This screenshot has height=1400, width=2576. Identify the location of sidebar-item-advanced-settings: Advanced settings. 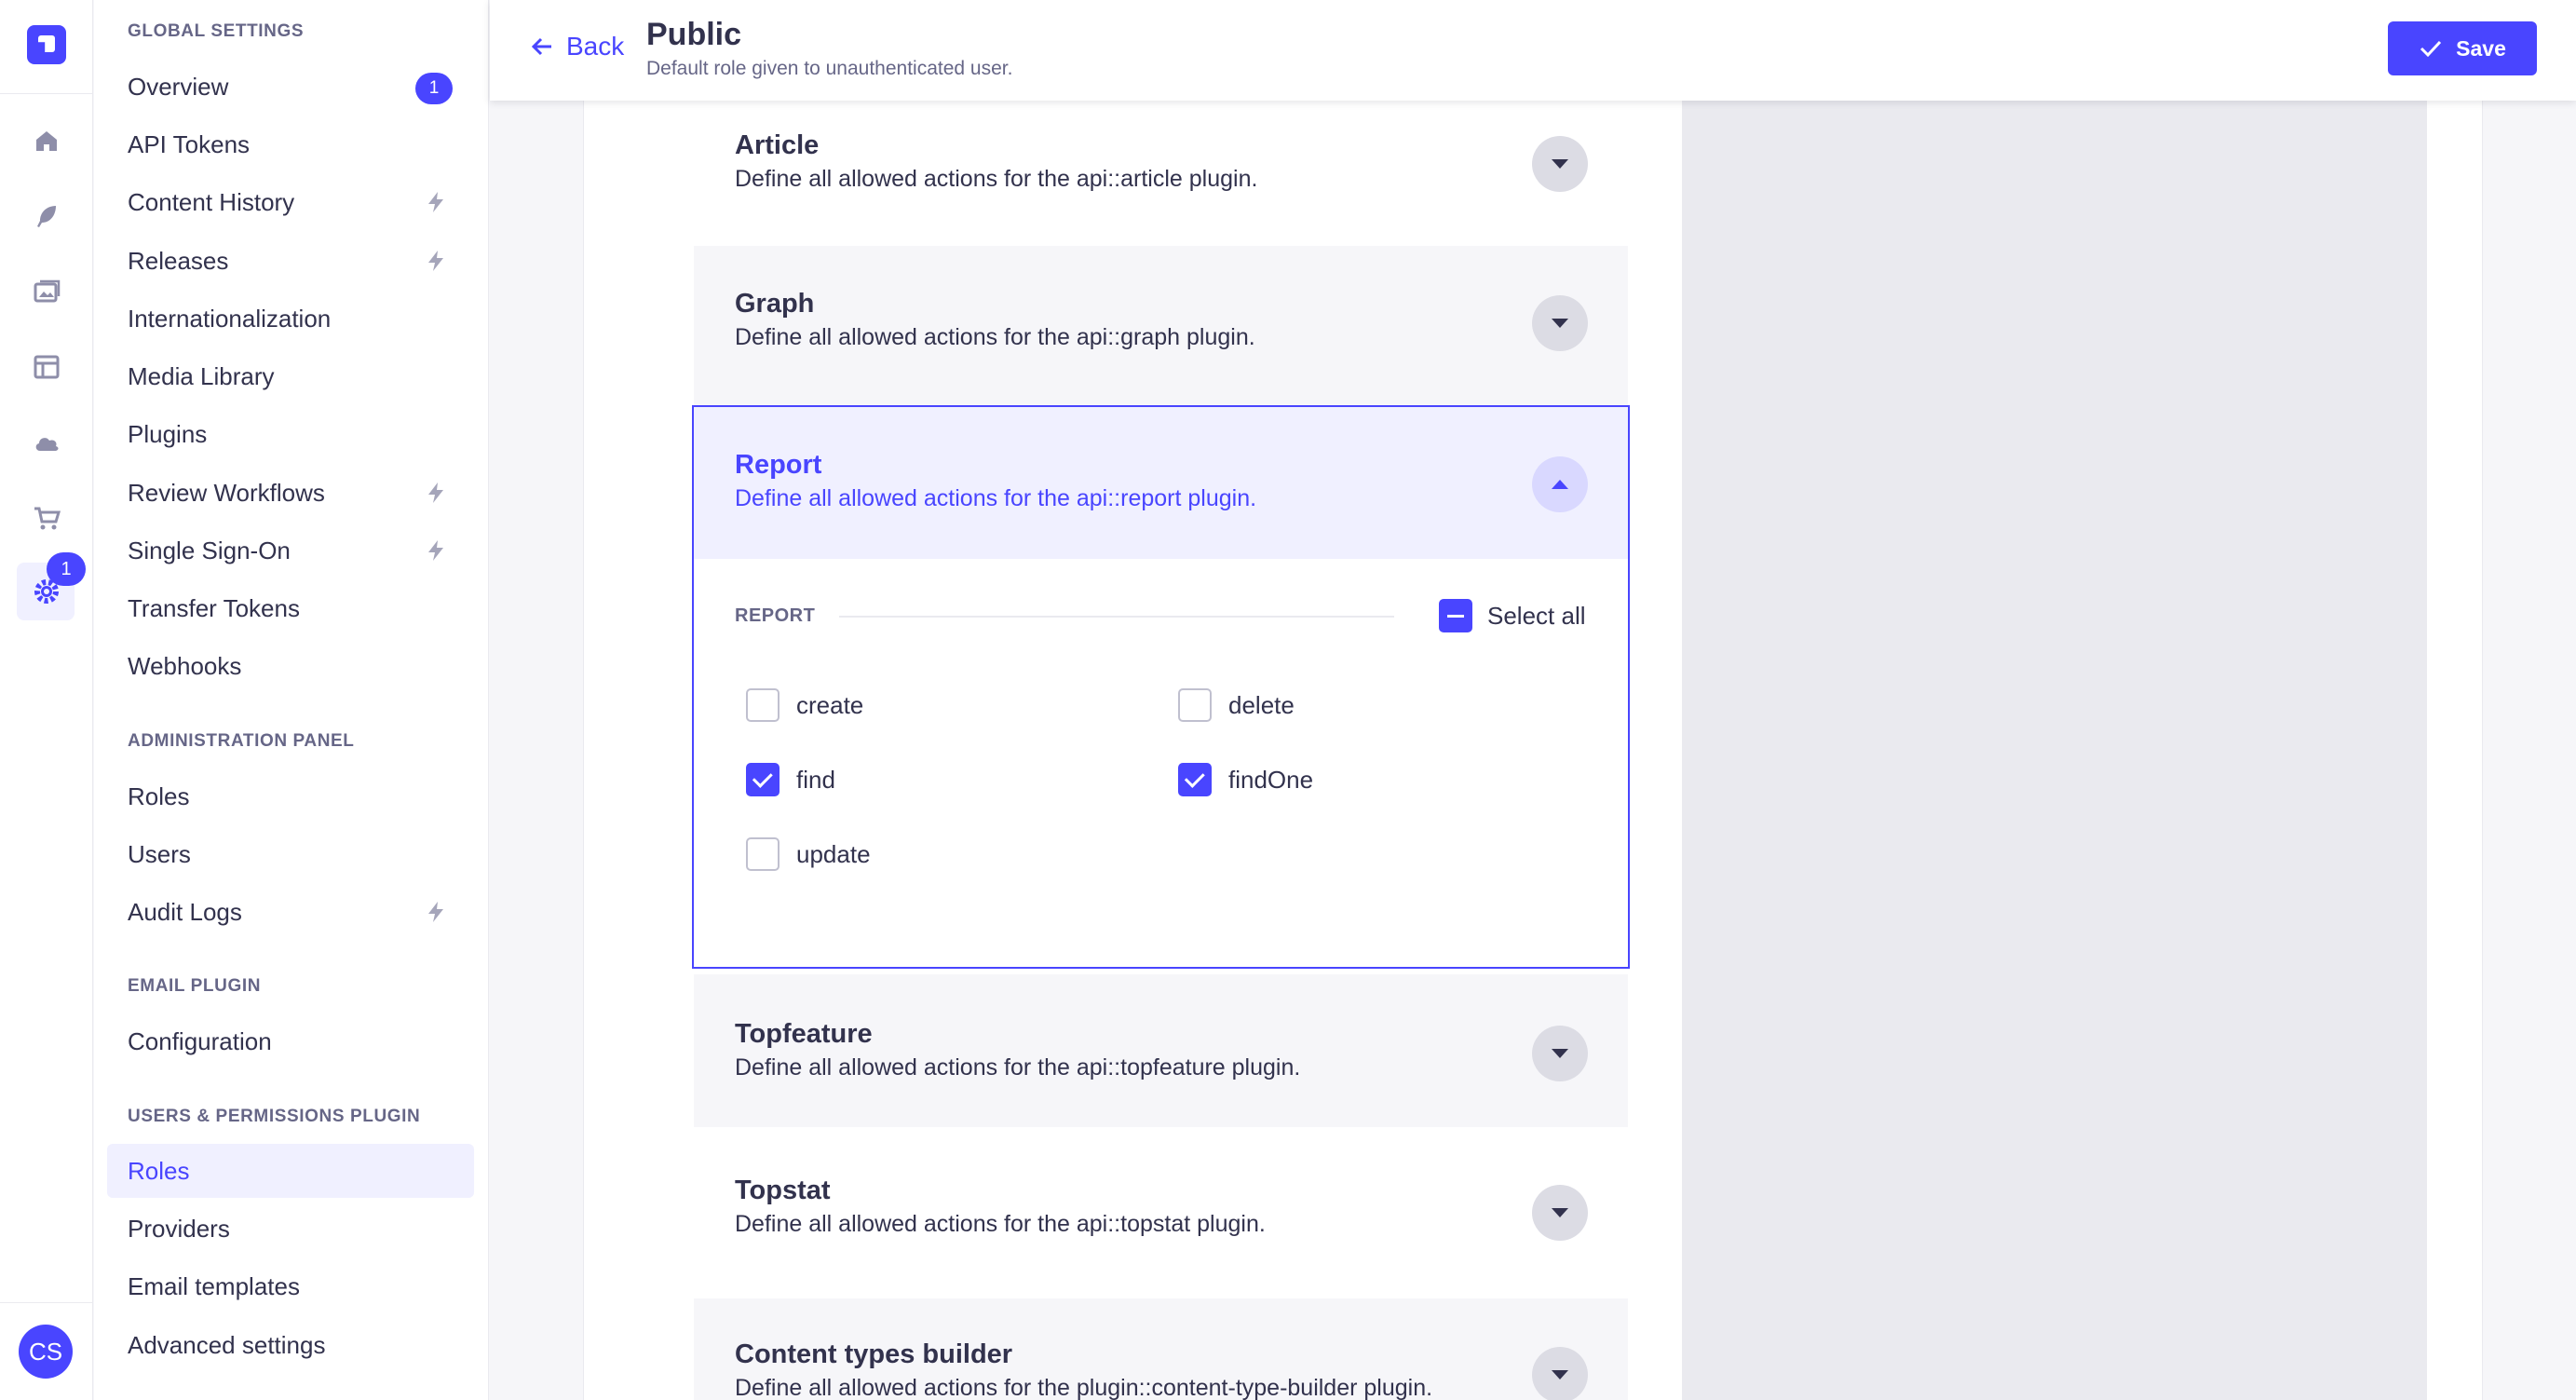
(290, 1345).